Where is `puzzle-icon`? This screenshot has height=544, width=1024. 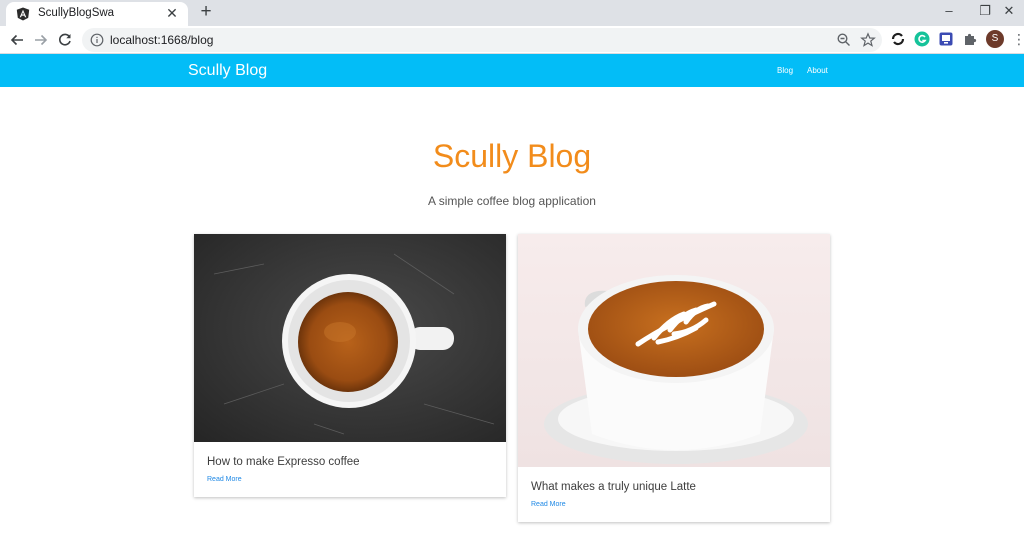 puzzle-icon is located at coordinates (970, 39).